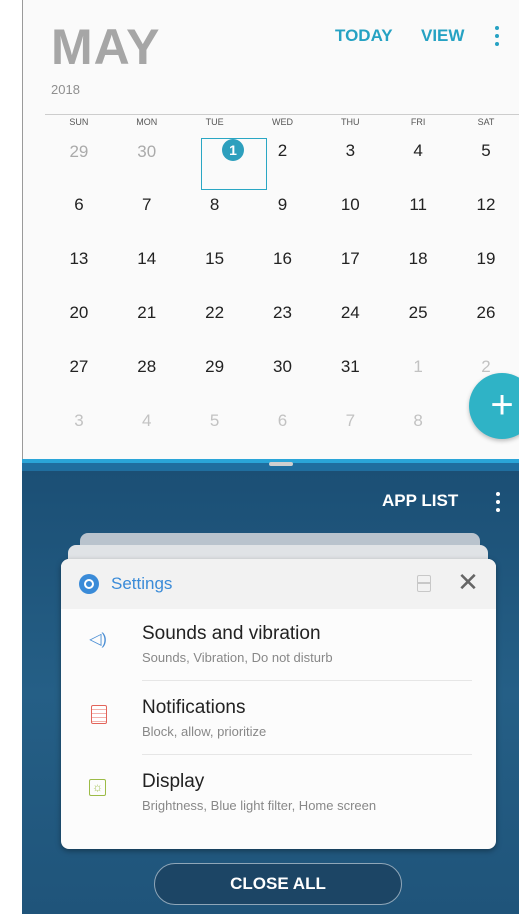 This screenshot has height=914, width=519. I want to click on day-cell: 16, so click(283, 264).